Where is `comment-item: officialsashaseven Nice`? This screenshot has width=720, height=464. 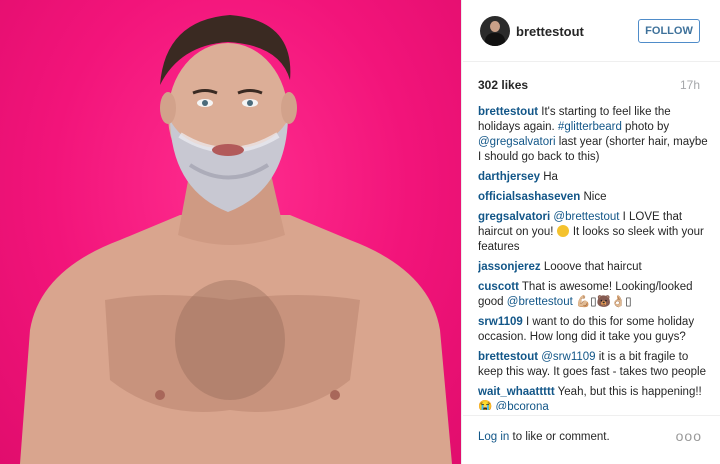
comment-item: officialsashaseven Nice is located at coordinates (594, 197).